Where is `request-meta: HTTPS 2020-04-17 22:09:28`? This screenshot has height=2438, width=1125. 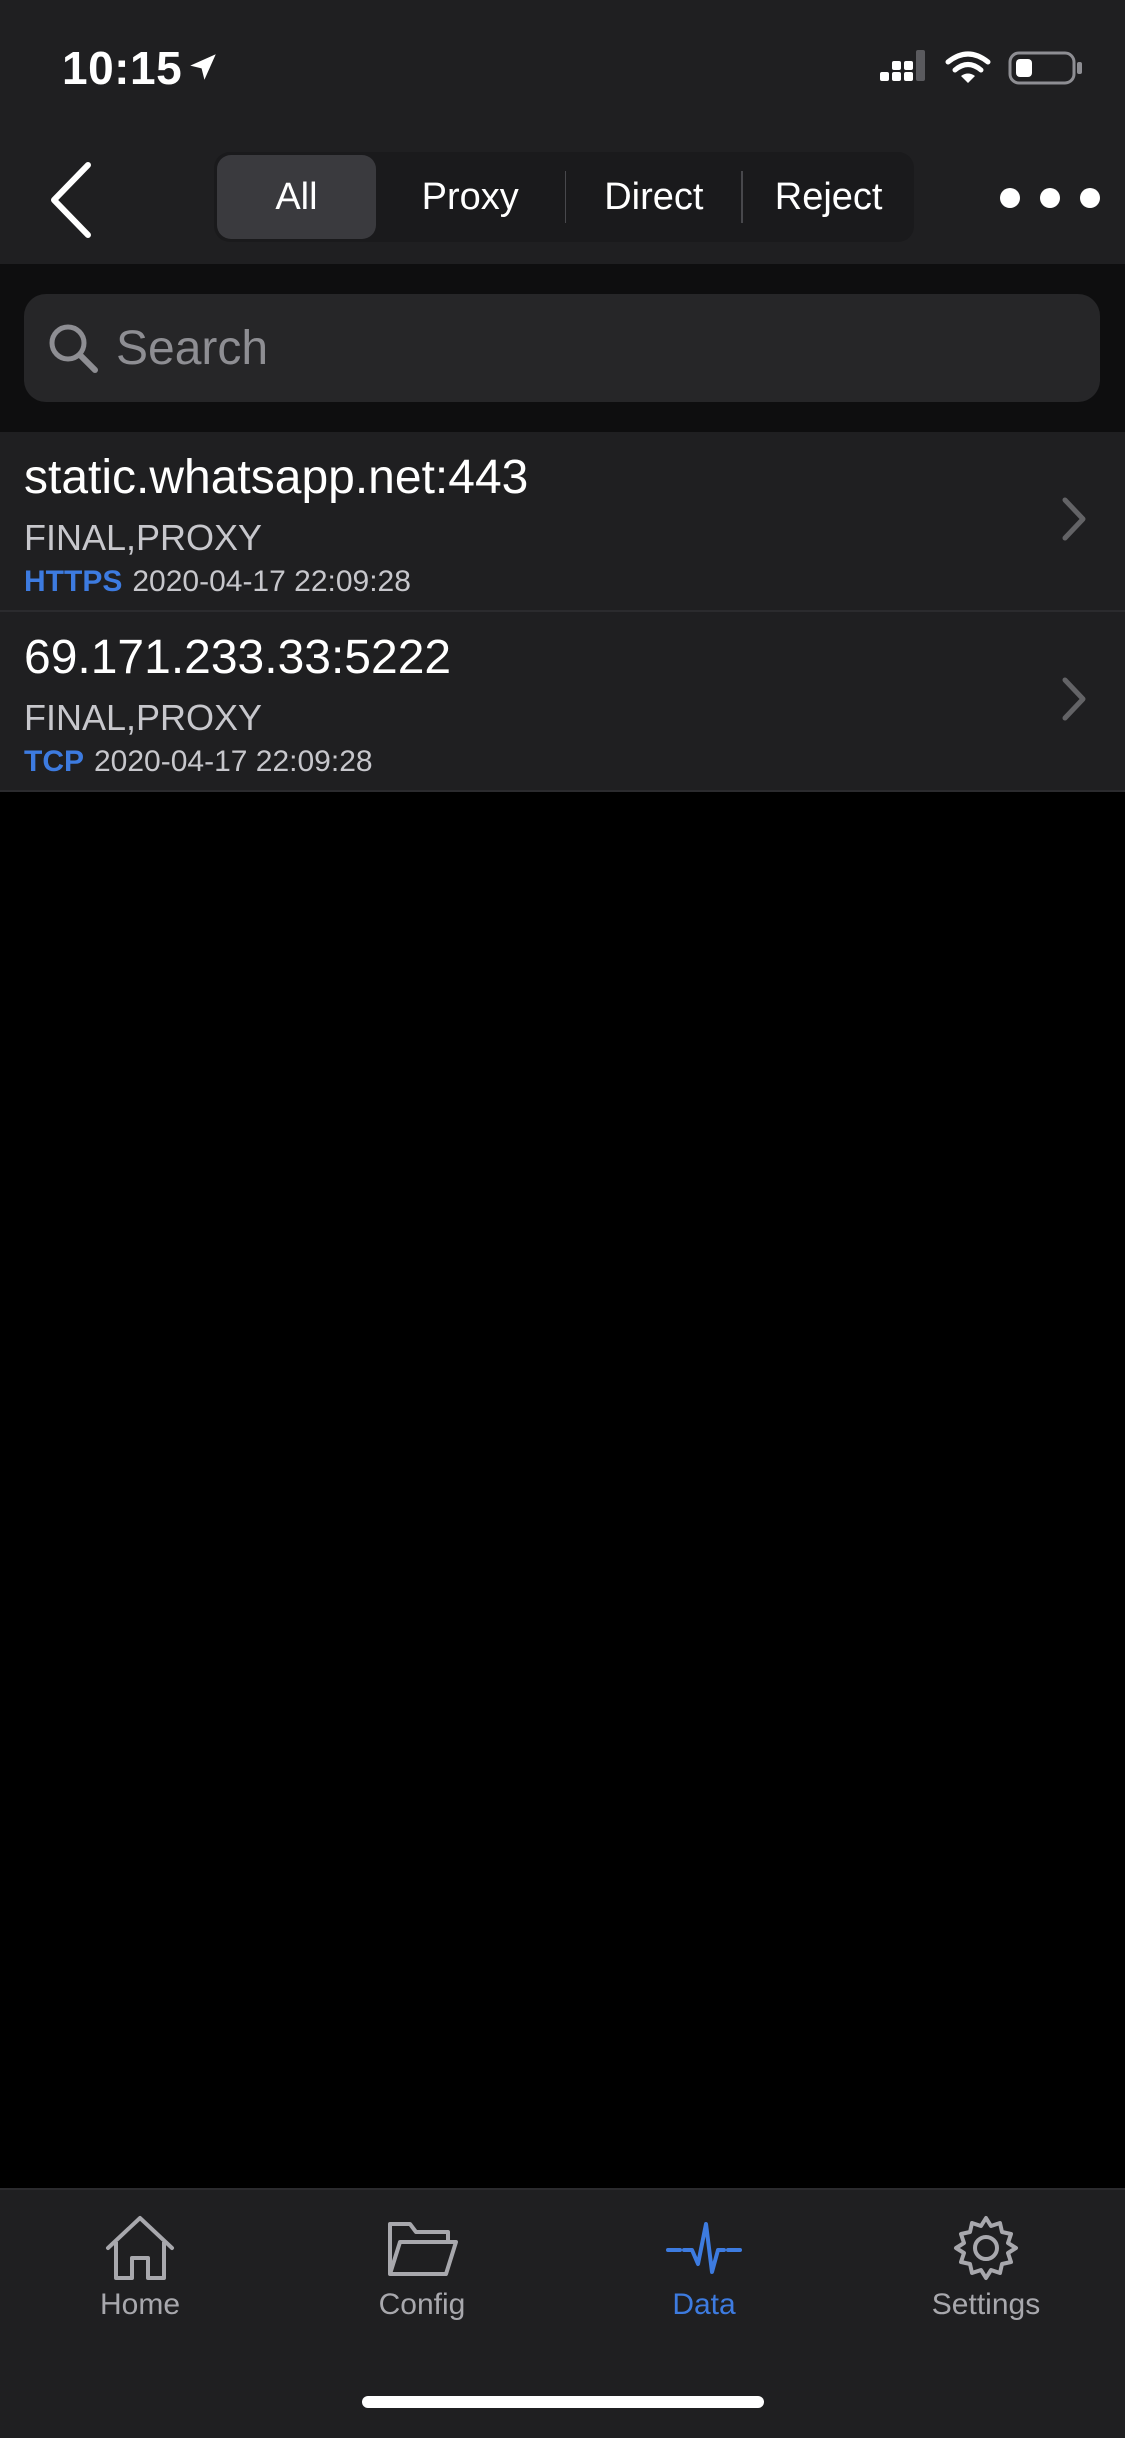
request-meta: HTTPS 2020-04-17 22:09:28 is located at coordinates (217, 582).